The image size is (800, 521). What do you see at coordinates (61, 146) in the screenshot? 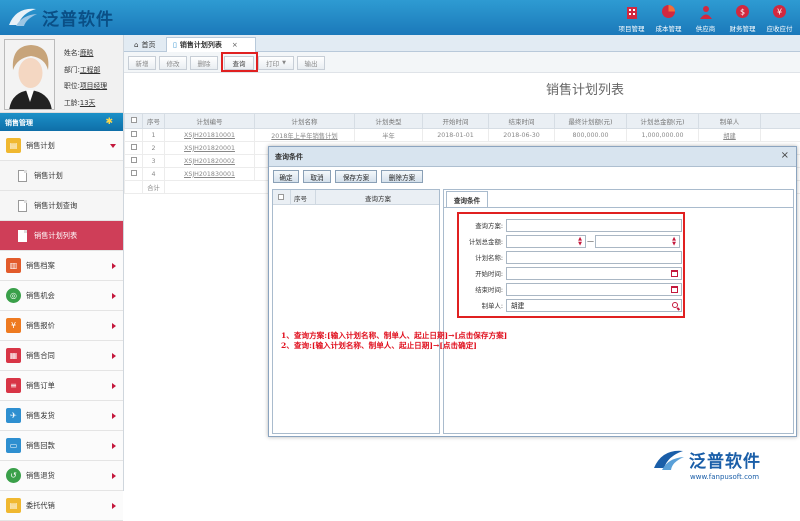
I see `sidebar-item-sales-plan: ▤ 销售计划` at bounding box center [61, 146].